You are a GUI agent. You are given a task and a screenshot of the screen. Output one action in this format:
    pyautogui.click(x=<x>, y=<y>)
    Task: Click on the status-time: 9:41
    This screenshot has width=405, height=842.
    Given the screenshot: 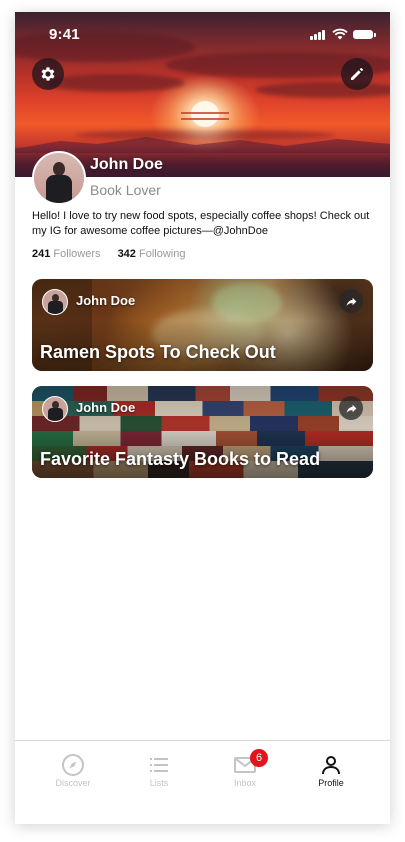 What is the action you would take?
    pyautogui.click(x=64, y=34)
    